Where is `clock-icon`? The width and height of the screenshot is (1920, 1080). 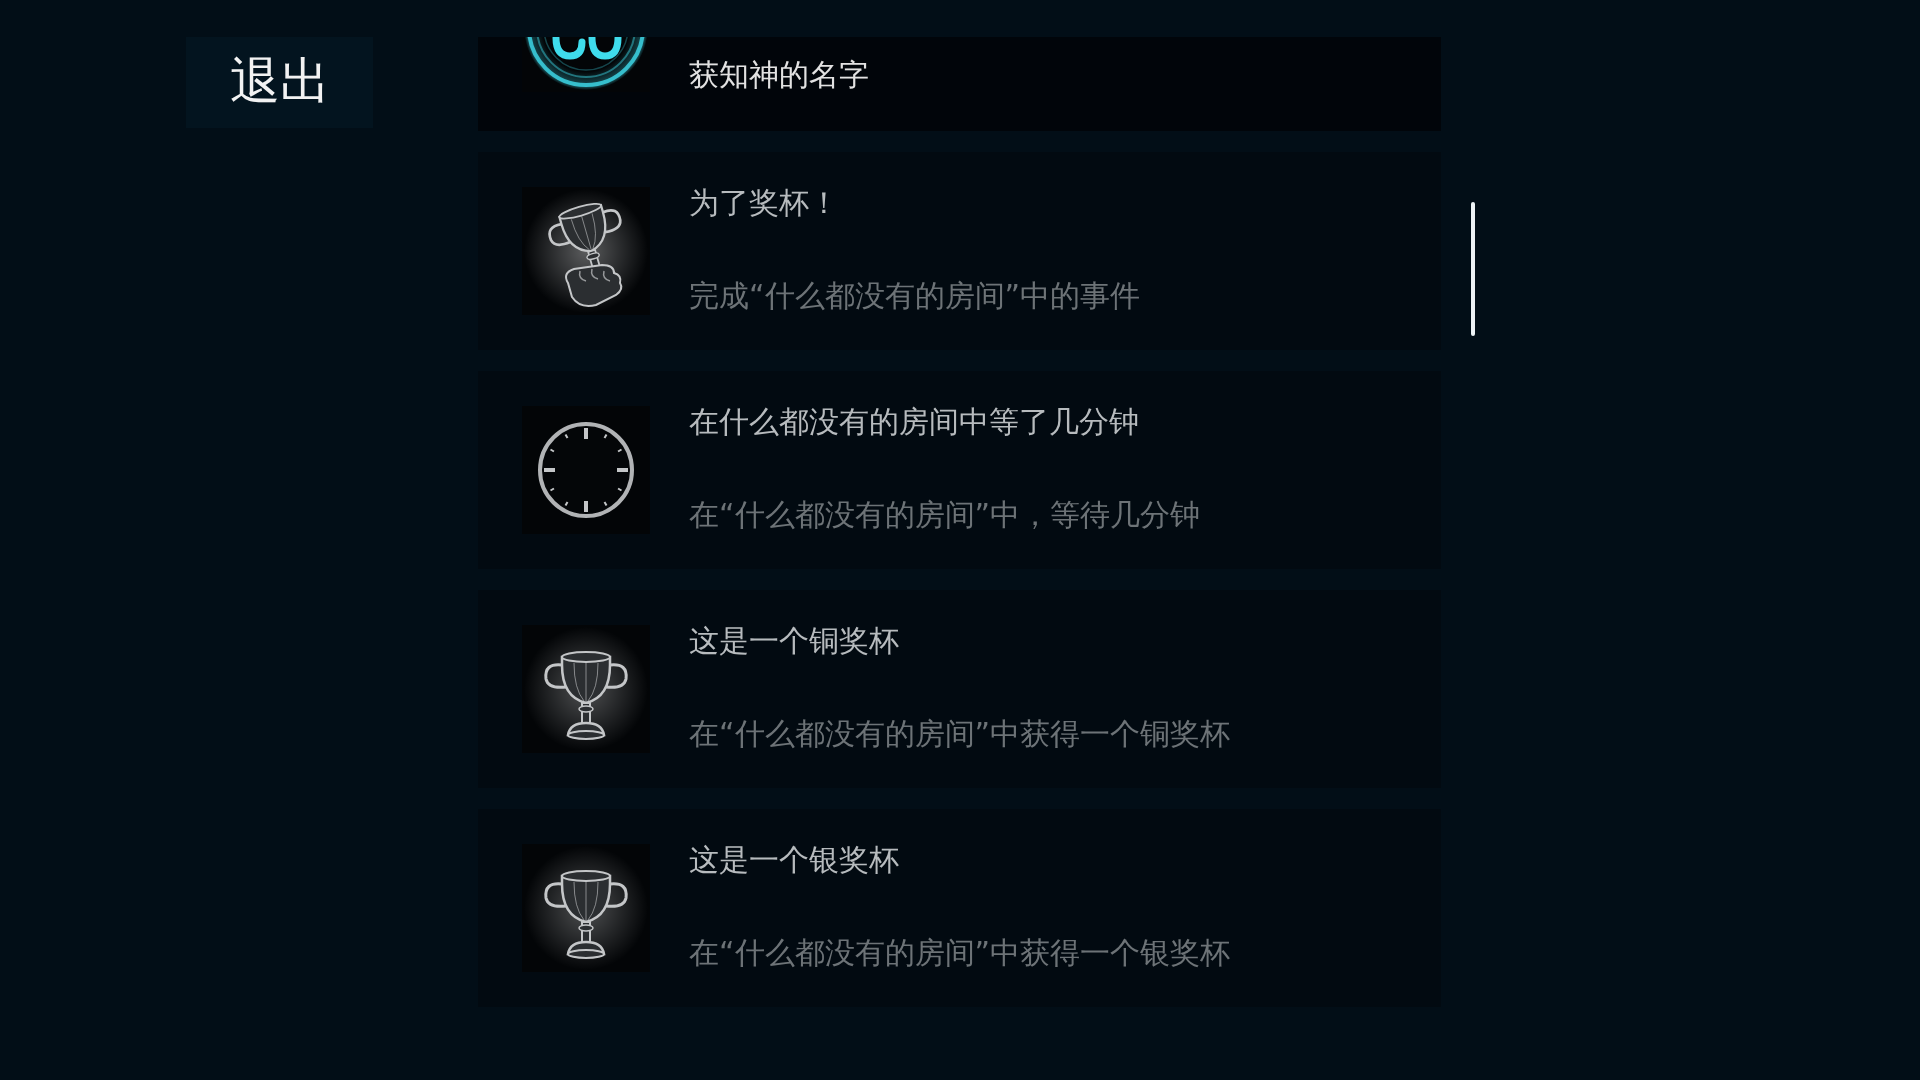 clock-icon is located at coordinates (586, 470).